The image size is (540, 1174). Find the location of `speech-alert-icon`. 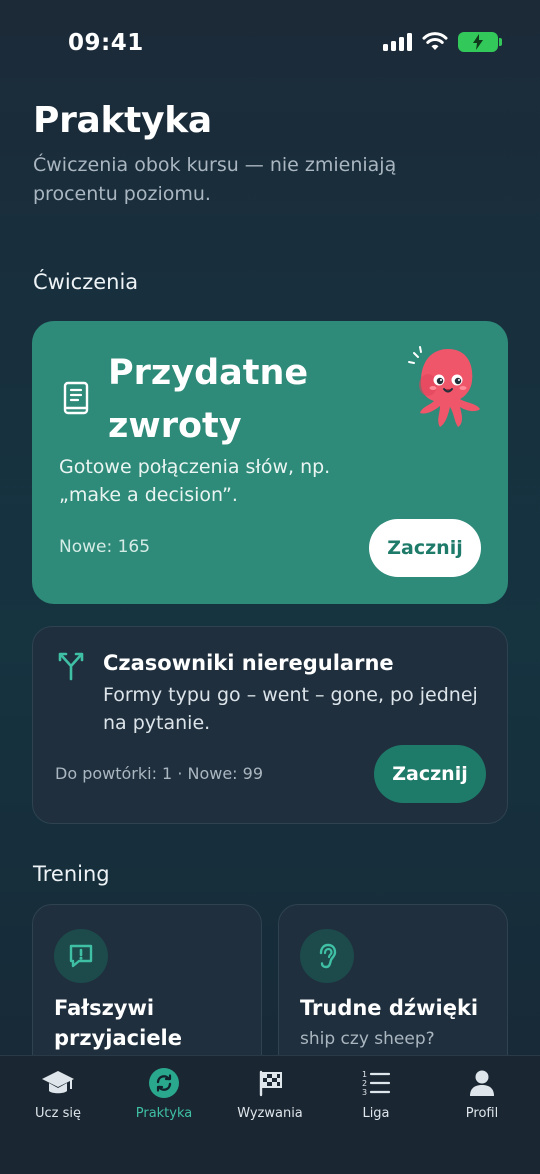

speech-alert-icon is located at coordinates (81, 956).